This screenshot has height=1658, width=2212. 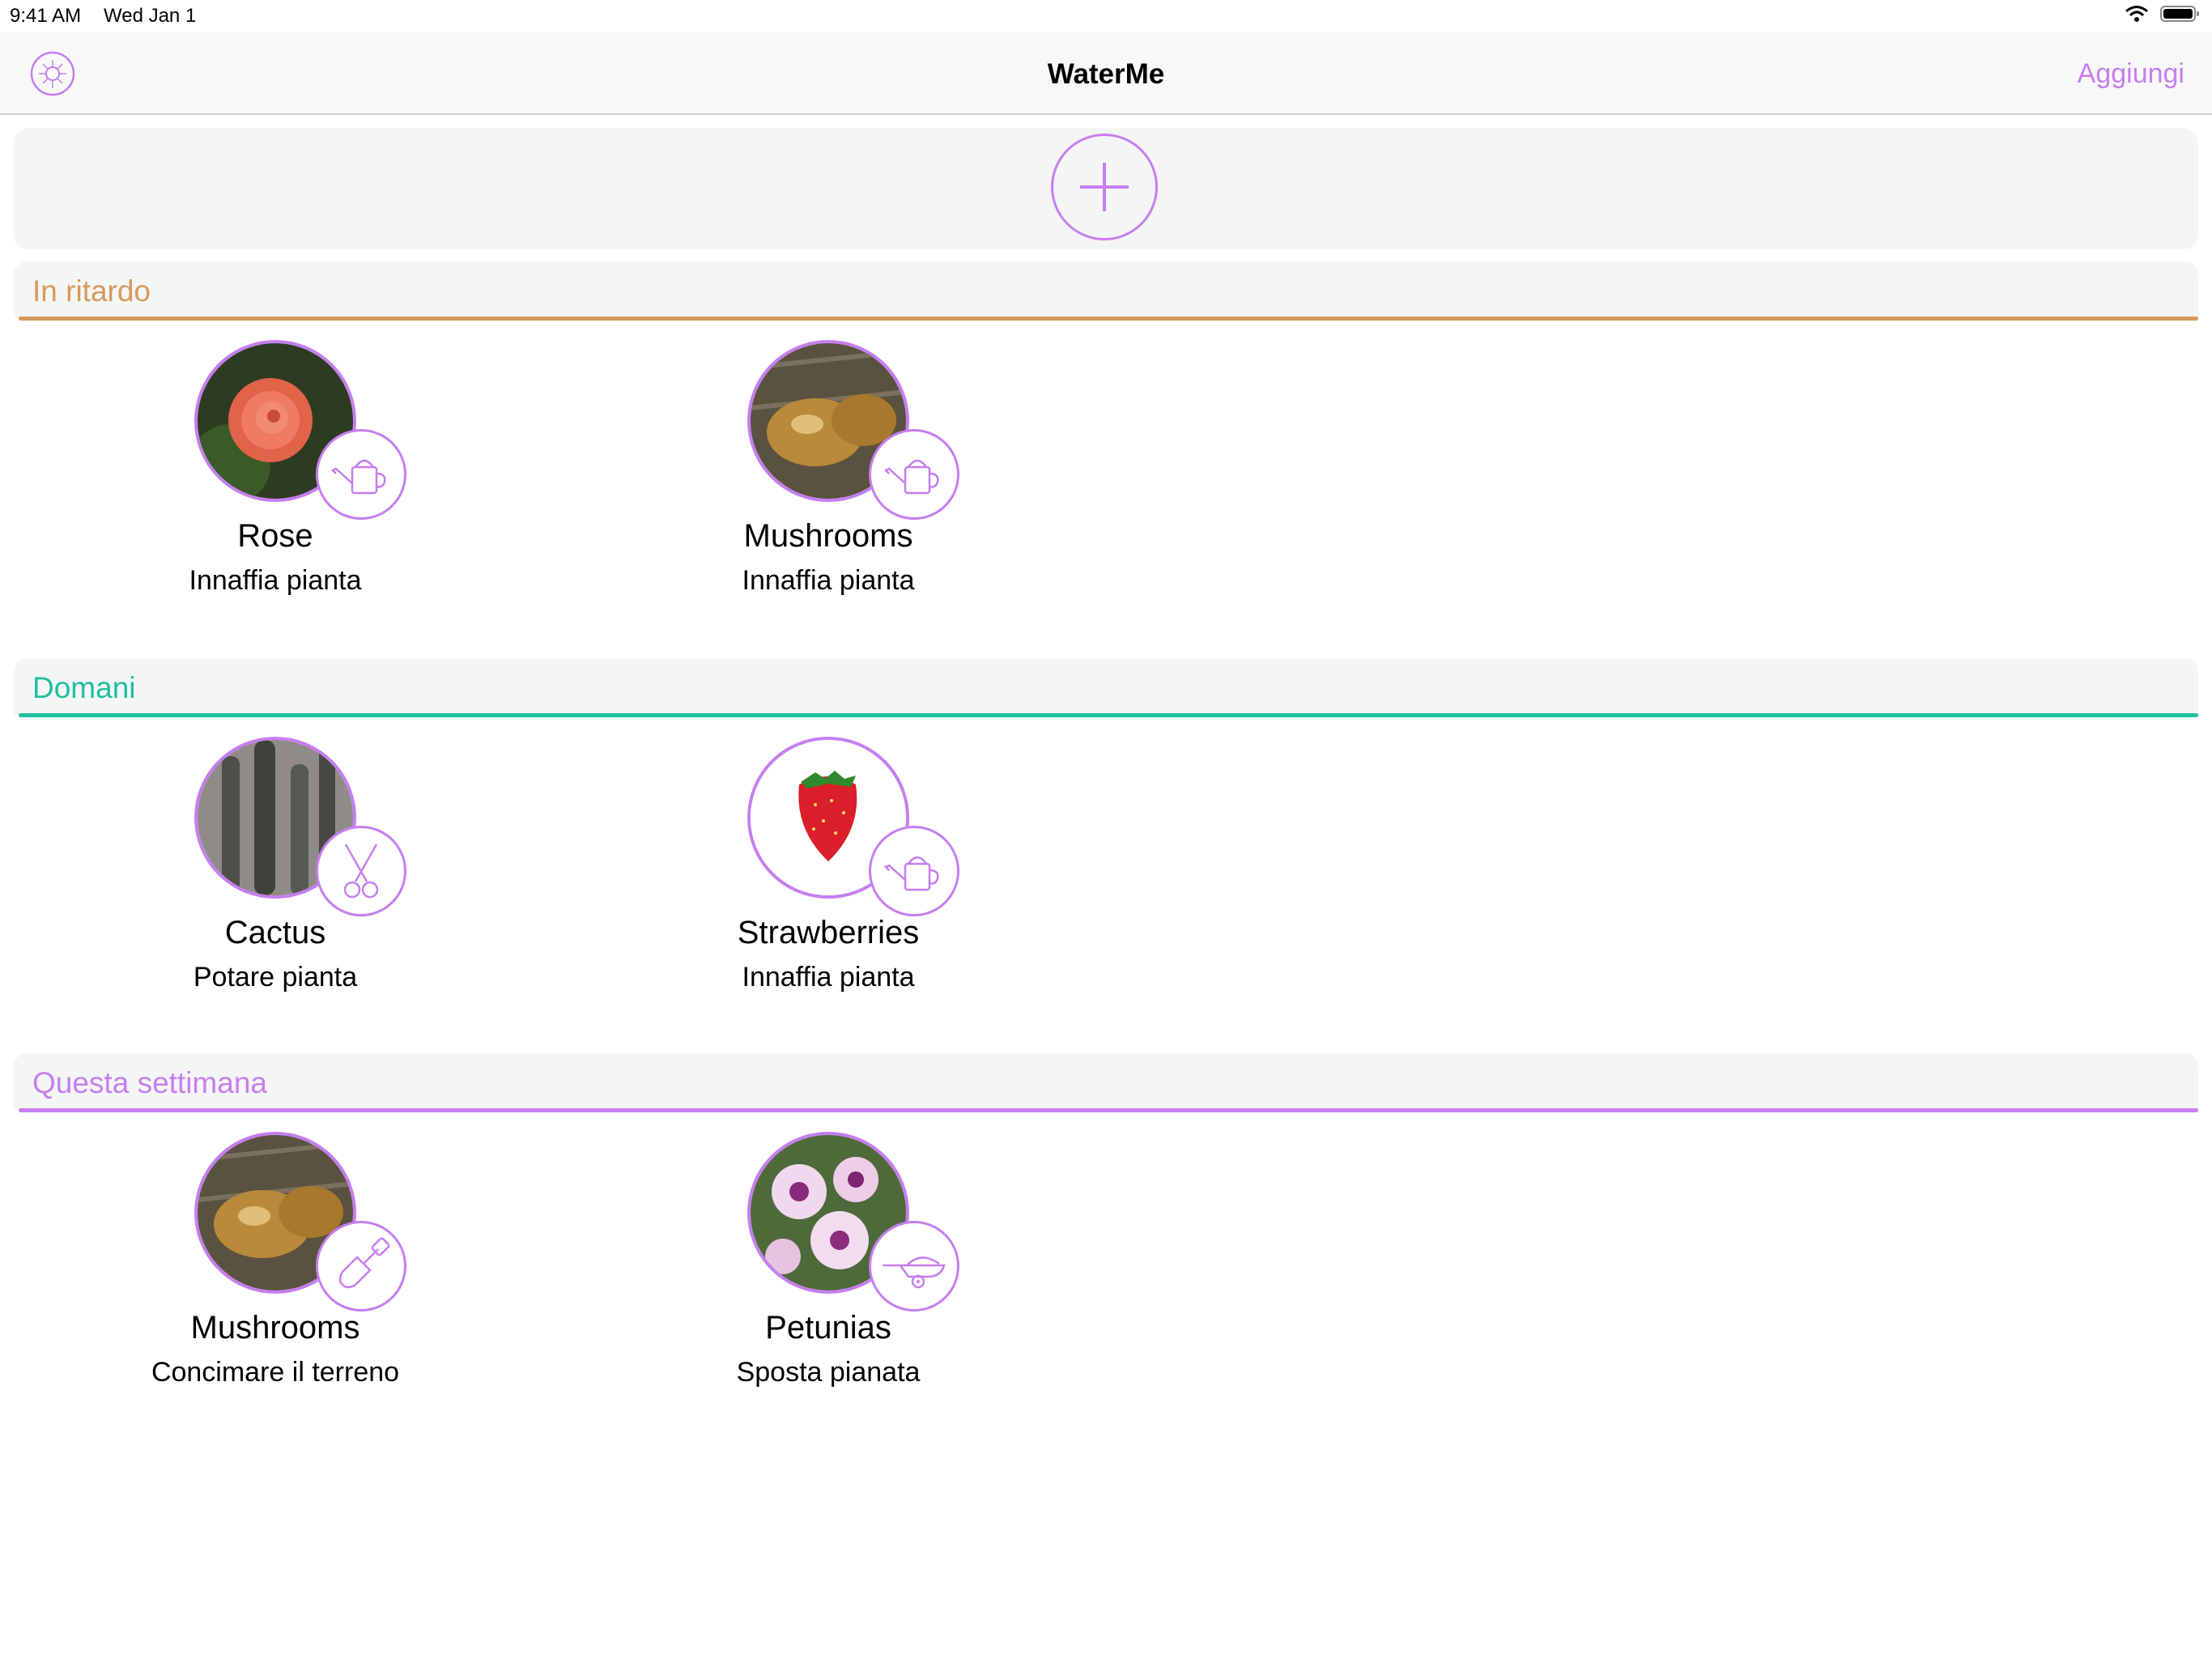 What do you see at coordinates (275, 932) in the screenshot?
I see `plant-name: Cactus` at bounding box center [275, 932].